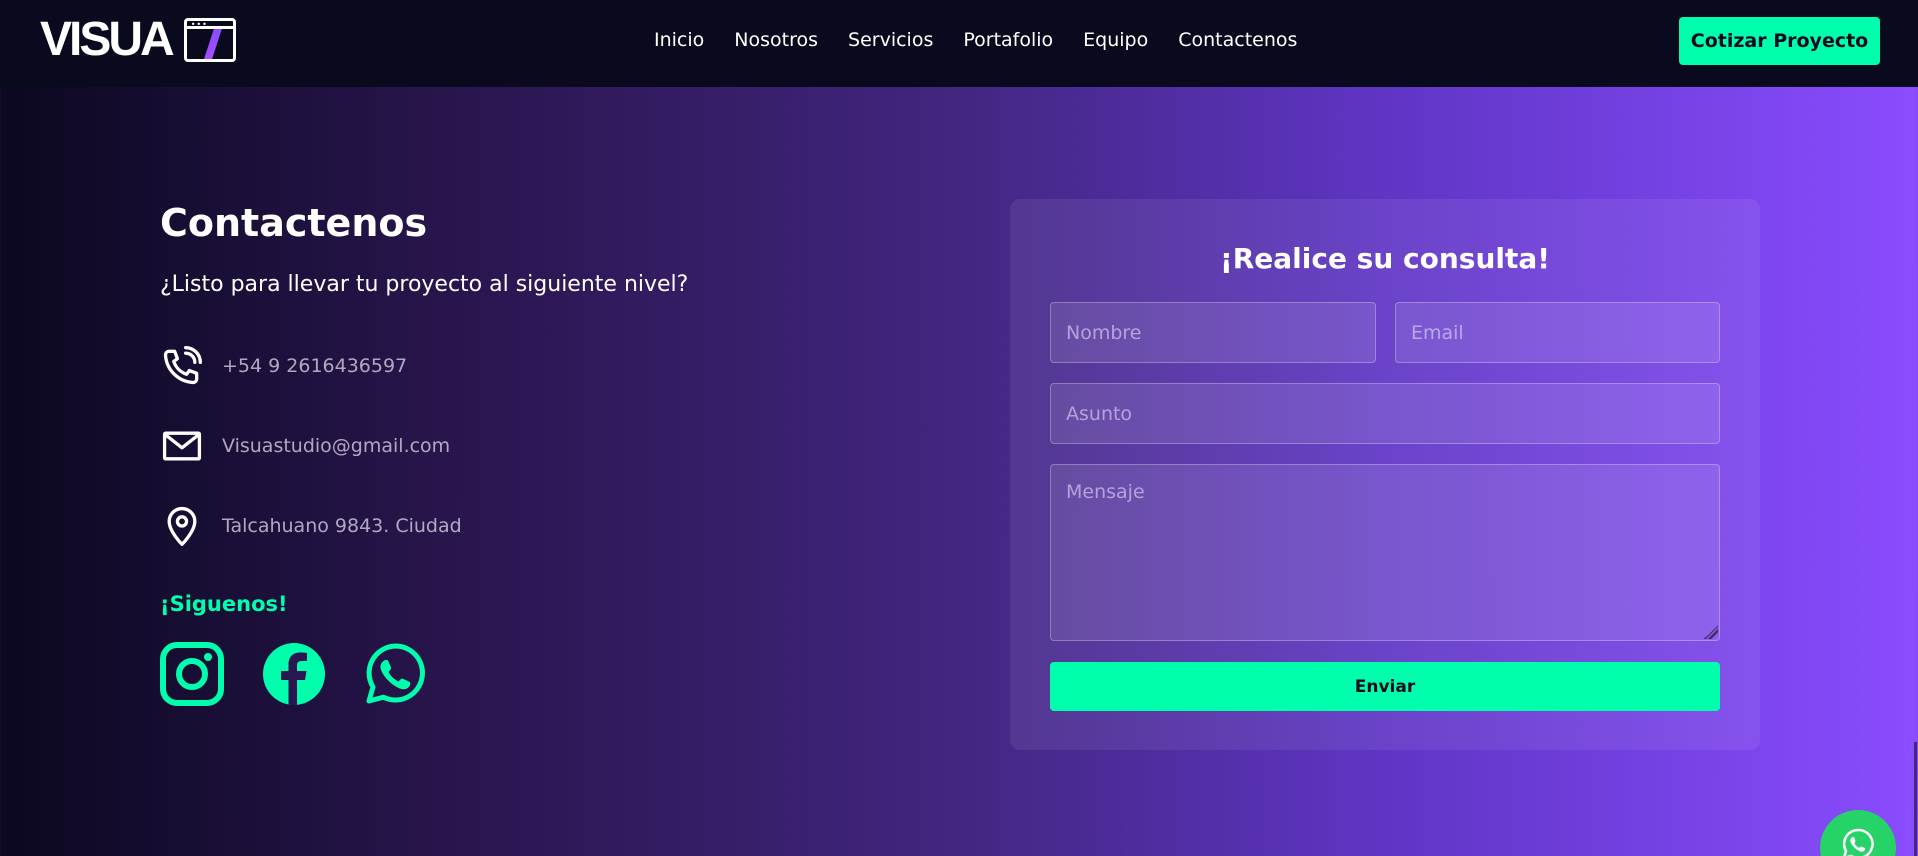 This screenshot has height=856, width=1918. I want to click on contact-title: Contactenos, so click(294, 223).